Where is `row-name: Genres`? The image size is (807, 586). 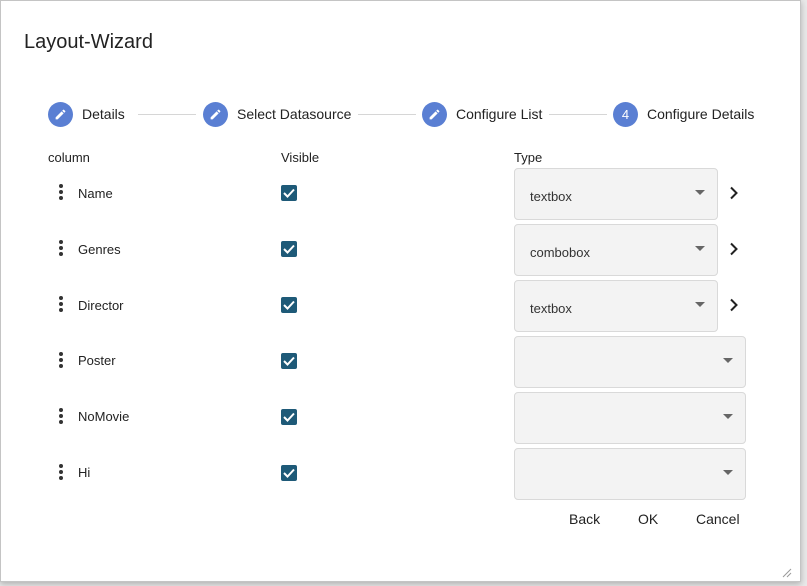
row-name: Genres is located at coordinates (99, 249).